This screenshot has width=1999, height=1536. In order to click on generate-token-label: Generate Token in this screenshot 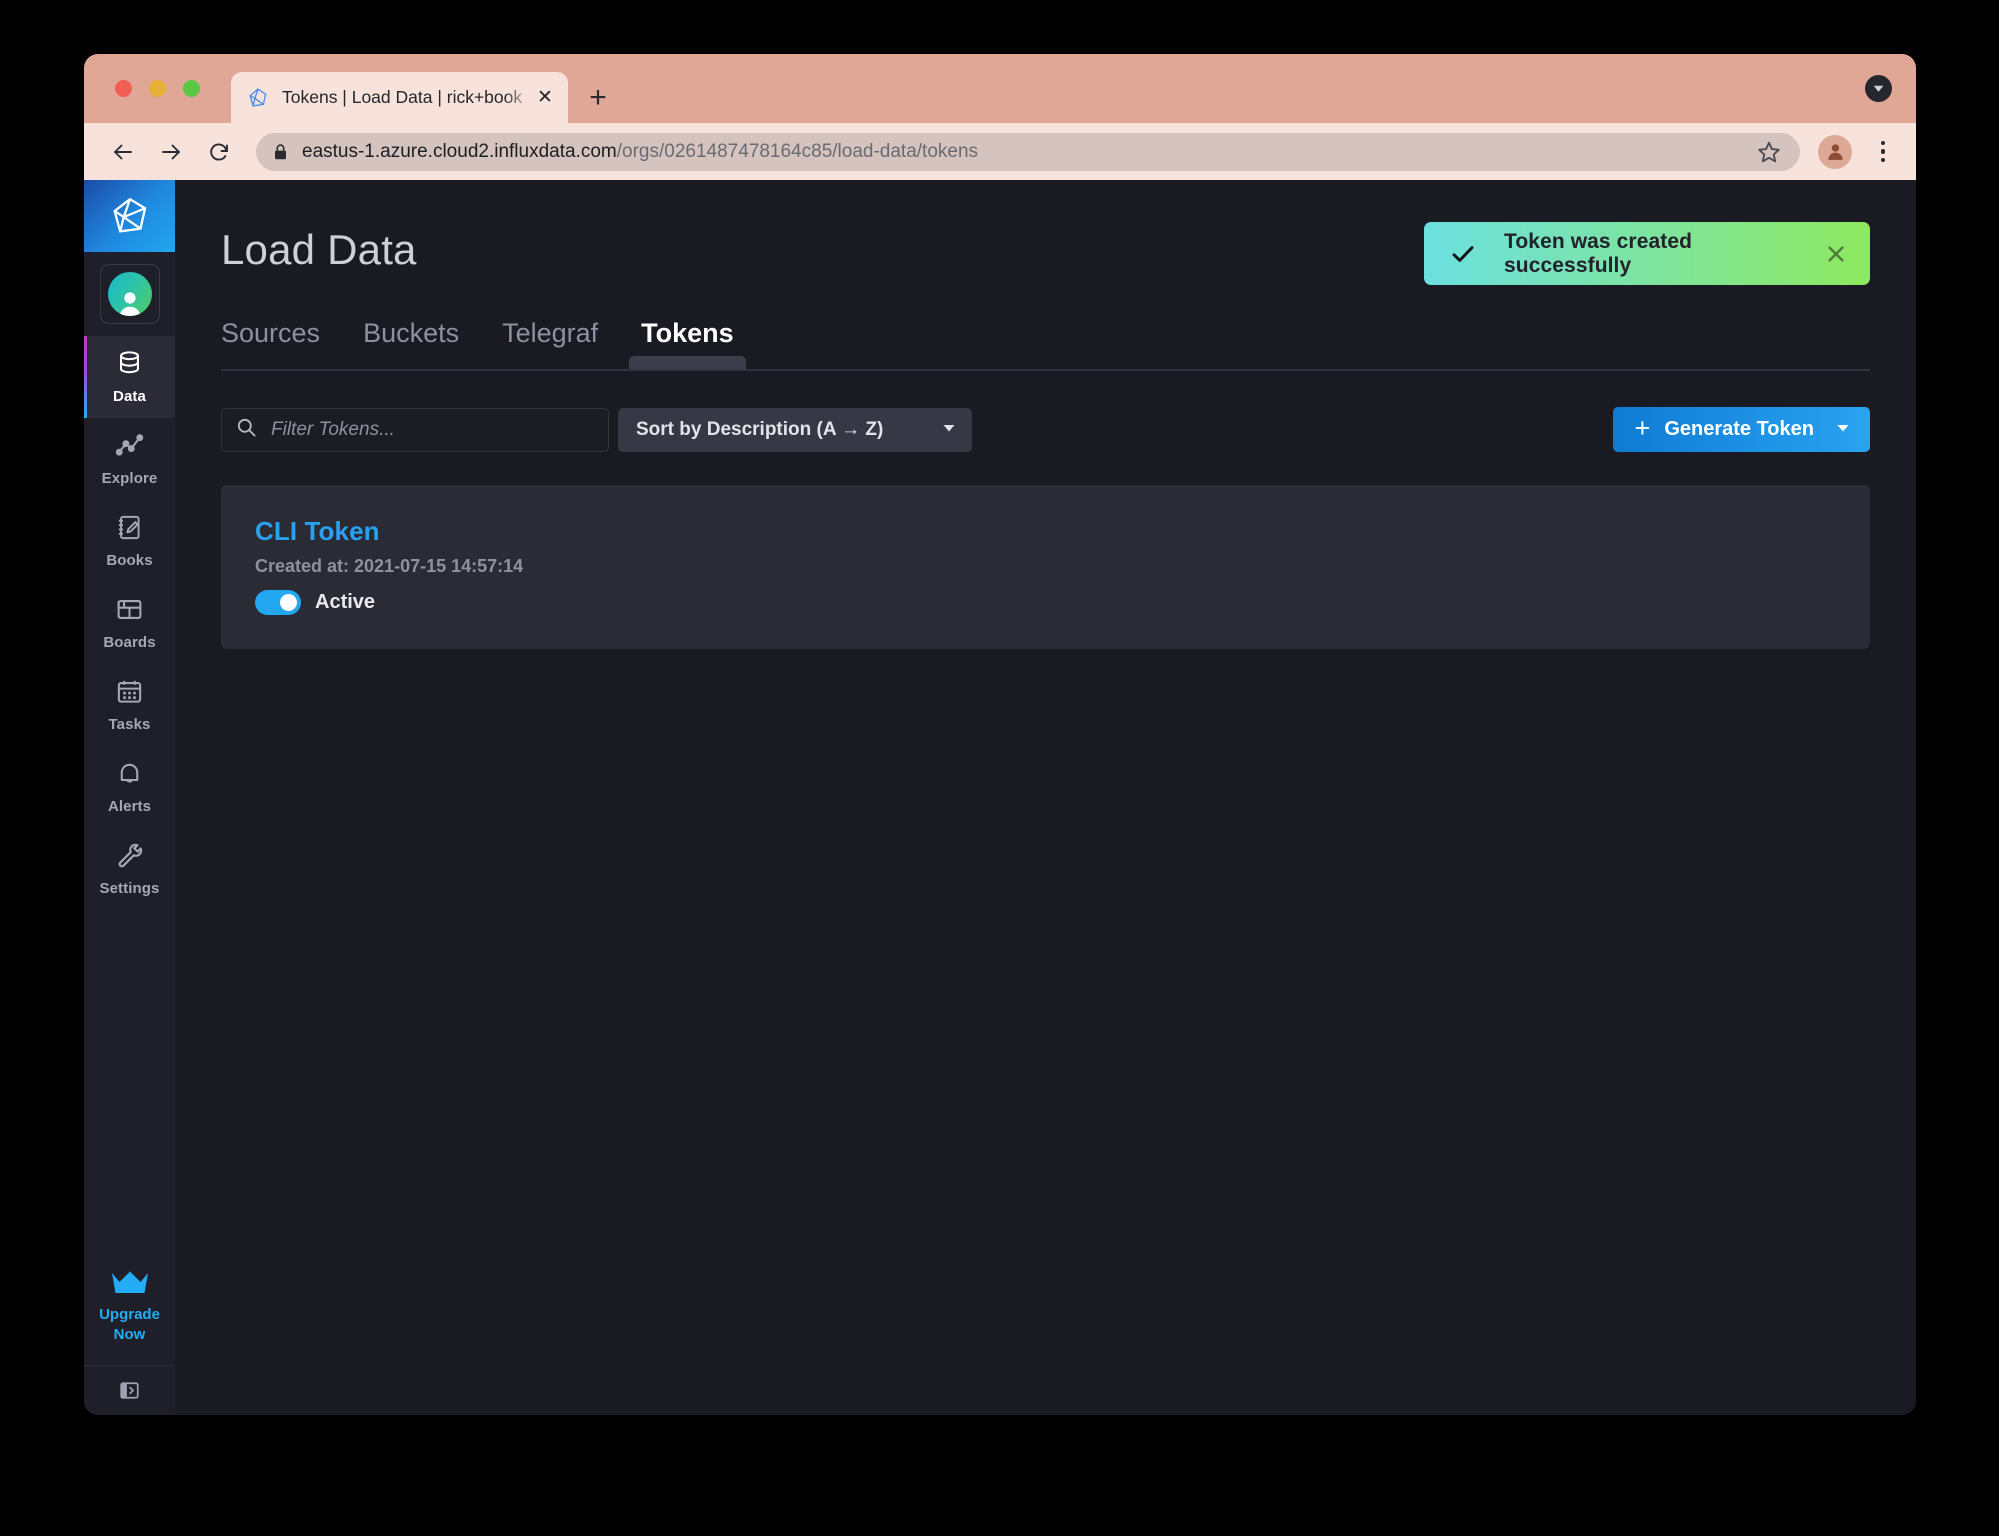, I will do `click(1739, 429)`.